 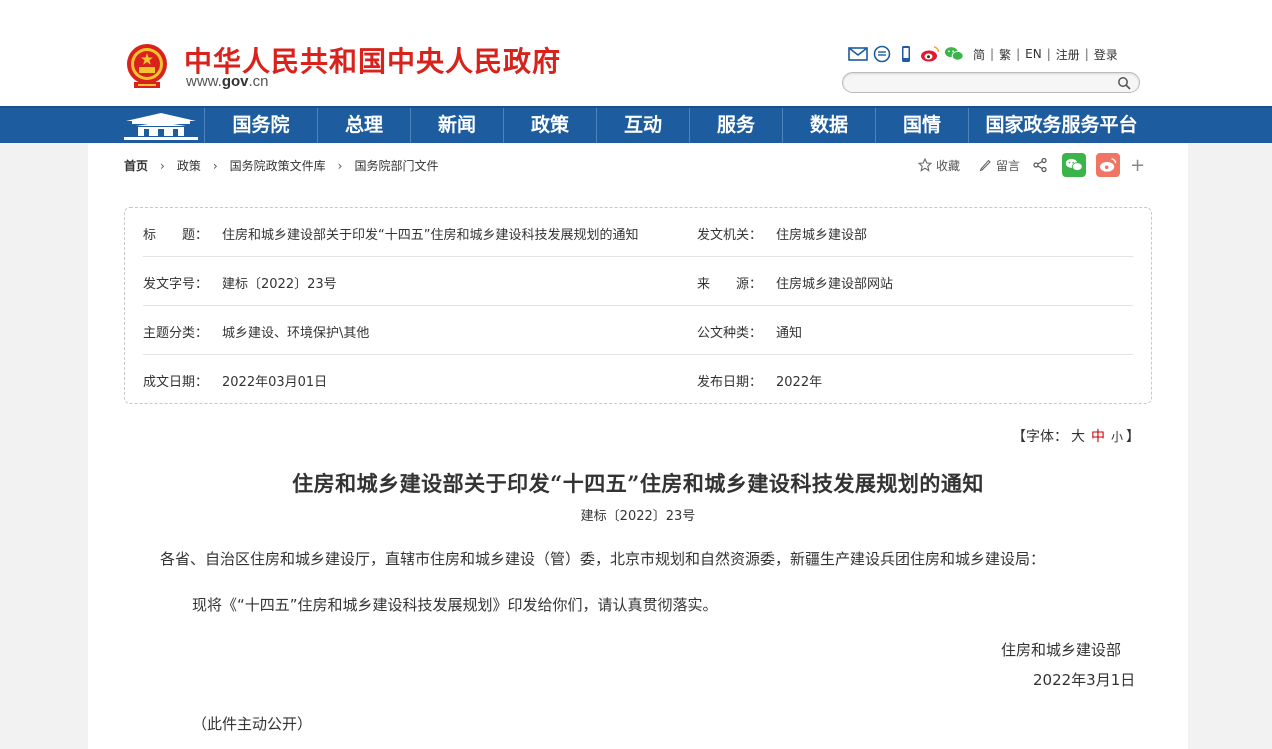 What do you see at coordinates (455, 605) in the screenshot?
I see `article-body: 现将《“十四五”住房和城乡建设科技发展规划》印发给你们，请认真贯彻落实。` at bounding box center [455, 605].